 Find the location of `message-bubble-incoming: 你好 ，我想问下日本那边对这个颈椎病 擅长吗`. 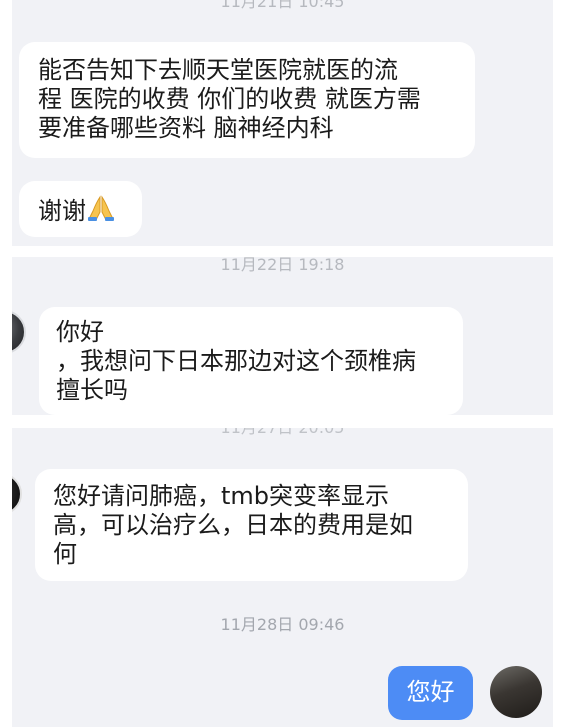

message-bubble-incoming: 你好 ，我想问下日本那边对这个颈椎病 擅长吗 is located at coordinates (251, 361).